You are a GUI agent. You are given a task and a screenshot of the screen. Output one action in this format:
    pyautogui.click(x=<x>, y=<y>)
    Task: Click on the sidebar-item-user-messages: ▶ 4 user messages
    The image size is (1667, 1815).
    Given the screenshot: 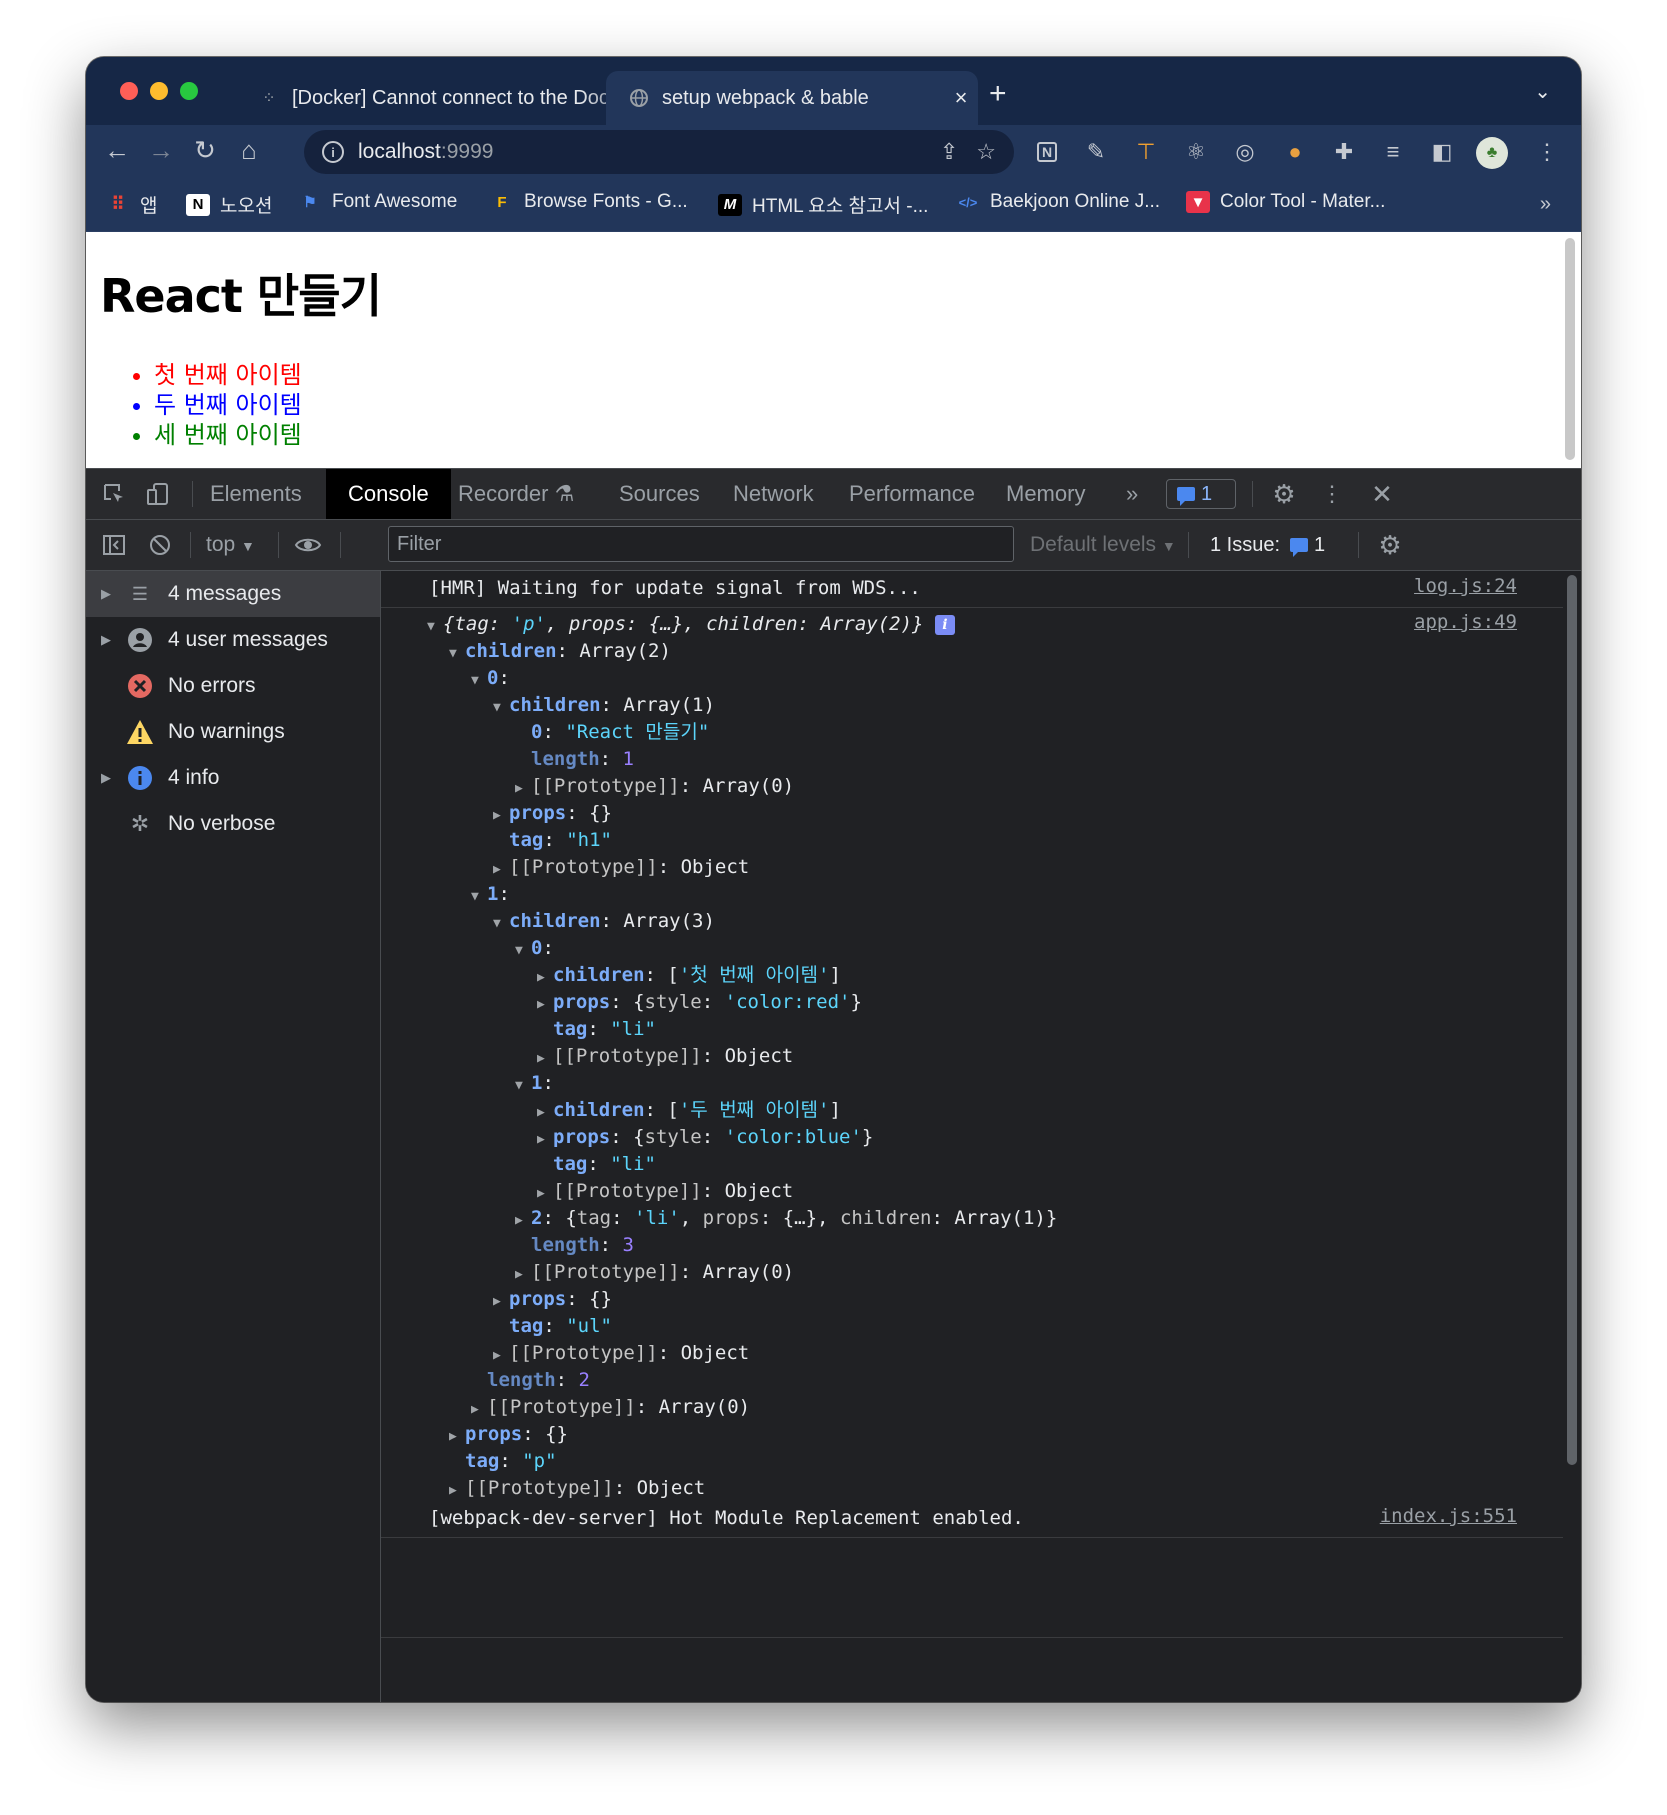 What is the action you would take?
    pyautogui.click(x=233, y=640)
    